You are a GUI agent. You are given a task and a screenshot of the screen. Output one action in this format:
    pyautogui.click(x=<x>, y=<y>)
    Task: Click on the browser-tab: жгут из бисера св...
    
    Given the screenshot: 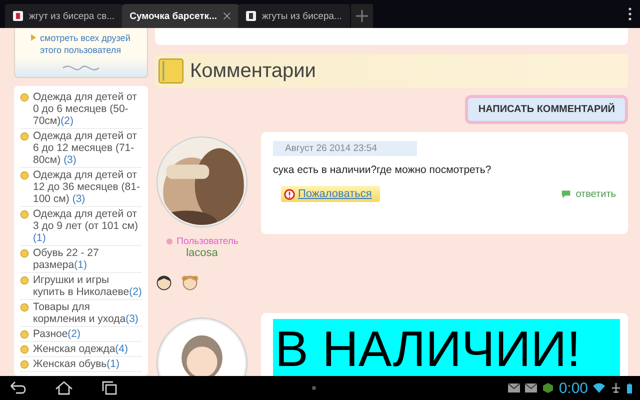 What is the action you would take?
    pyautogui.click(x=64, y=16)
    